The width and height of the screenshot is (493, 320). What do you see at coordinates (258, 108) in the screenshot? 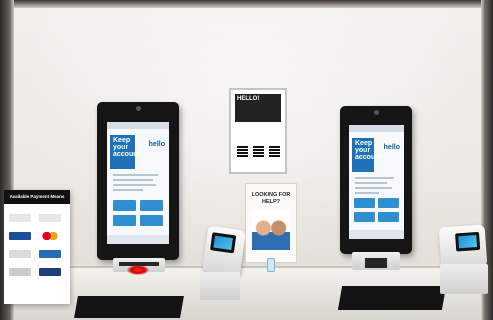
I see `poster-heading: HELLO!` at bounding box center [258, 108].